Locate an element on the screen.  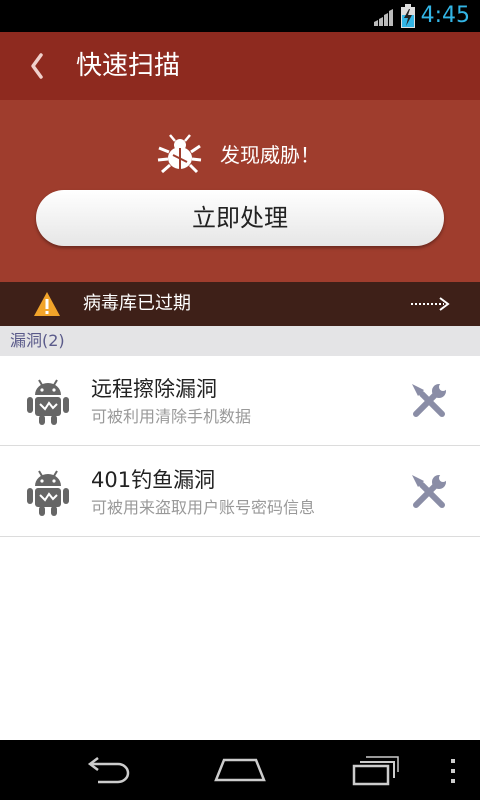
warning-text: 病毒库已过期 is located at coordinates (137, 303).